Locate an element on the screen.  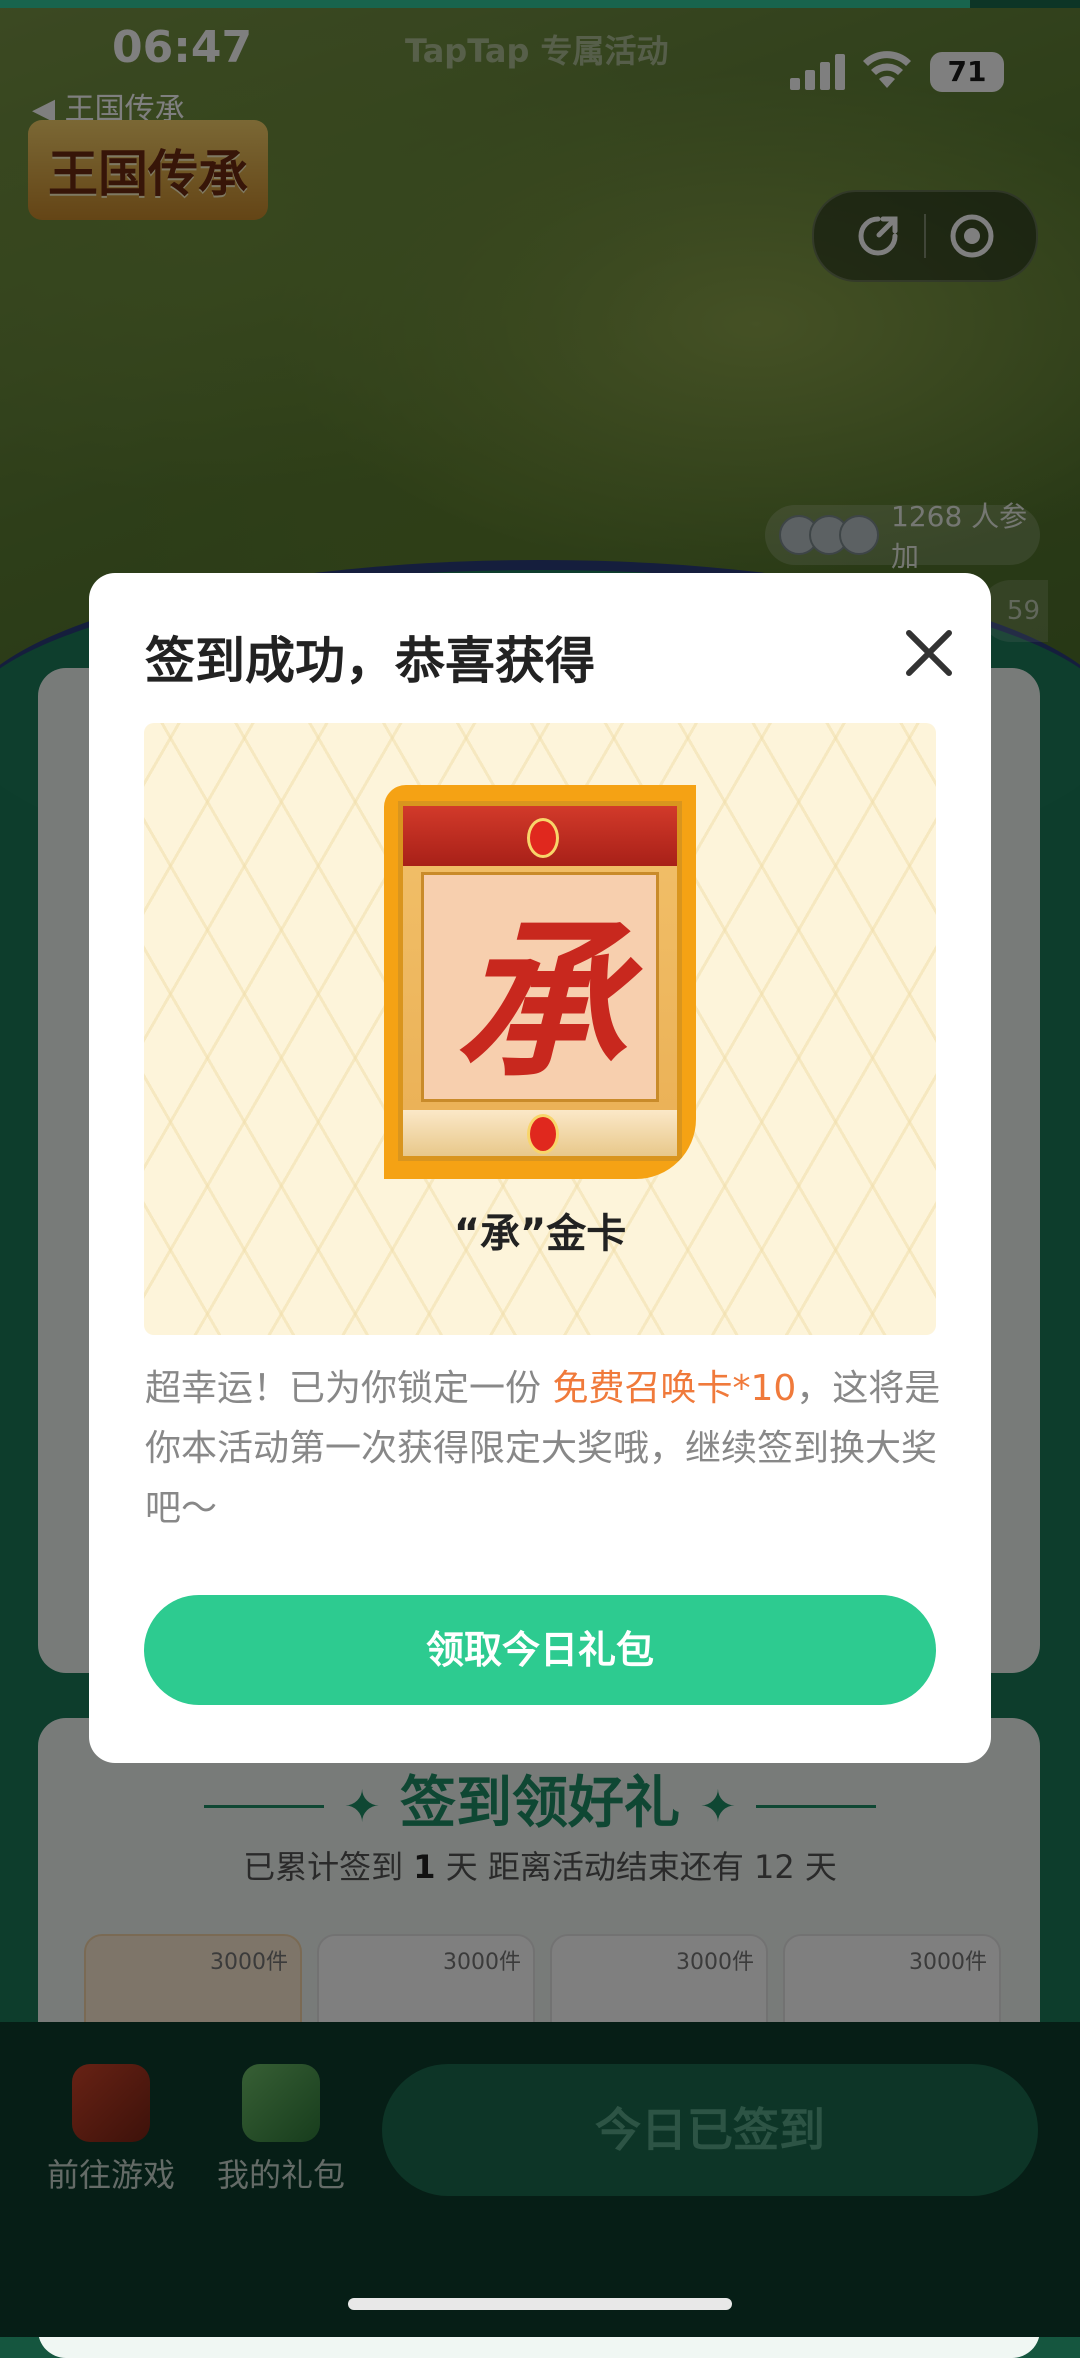
gold-card-image: 承 is located at coordinates (540, 982).